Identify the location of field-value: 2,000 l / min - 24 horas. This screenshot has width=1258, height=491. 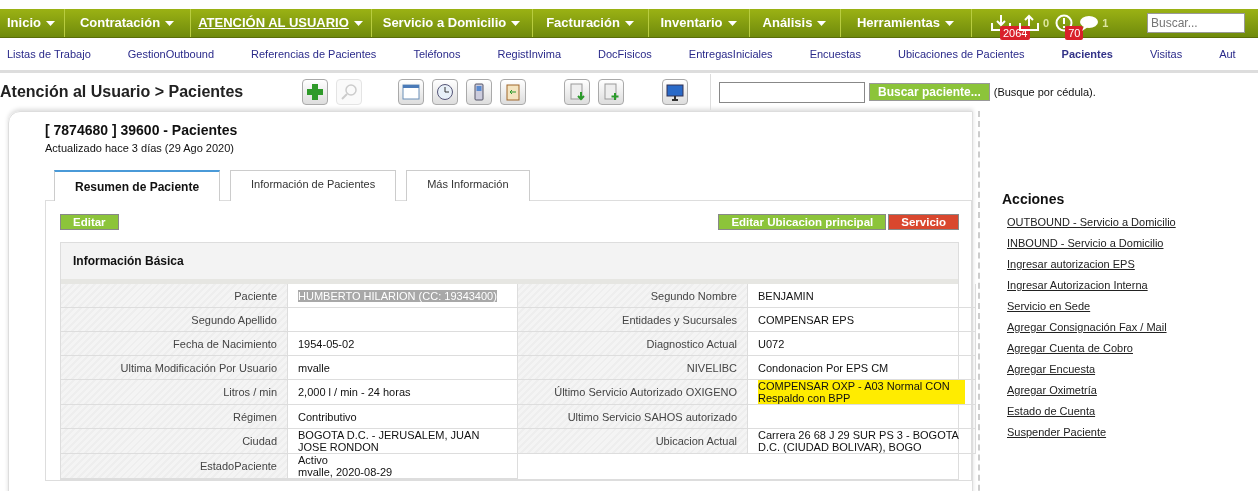
(403, 392).